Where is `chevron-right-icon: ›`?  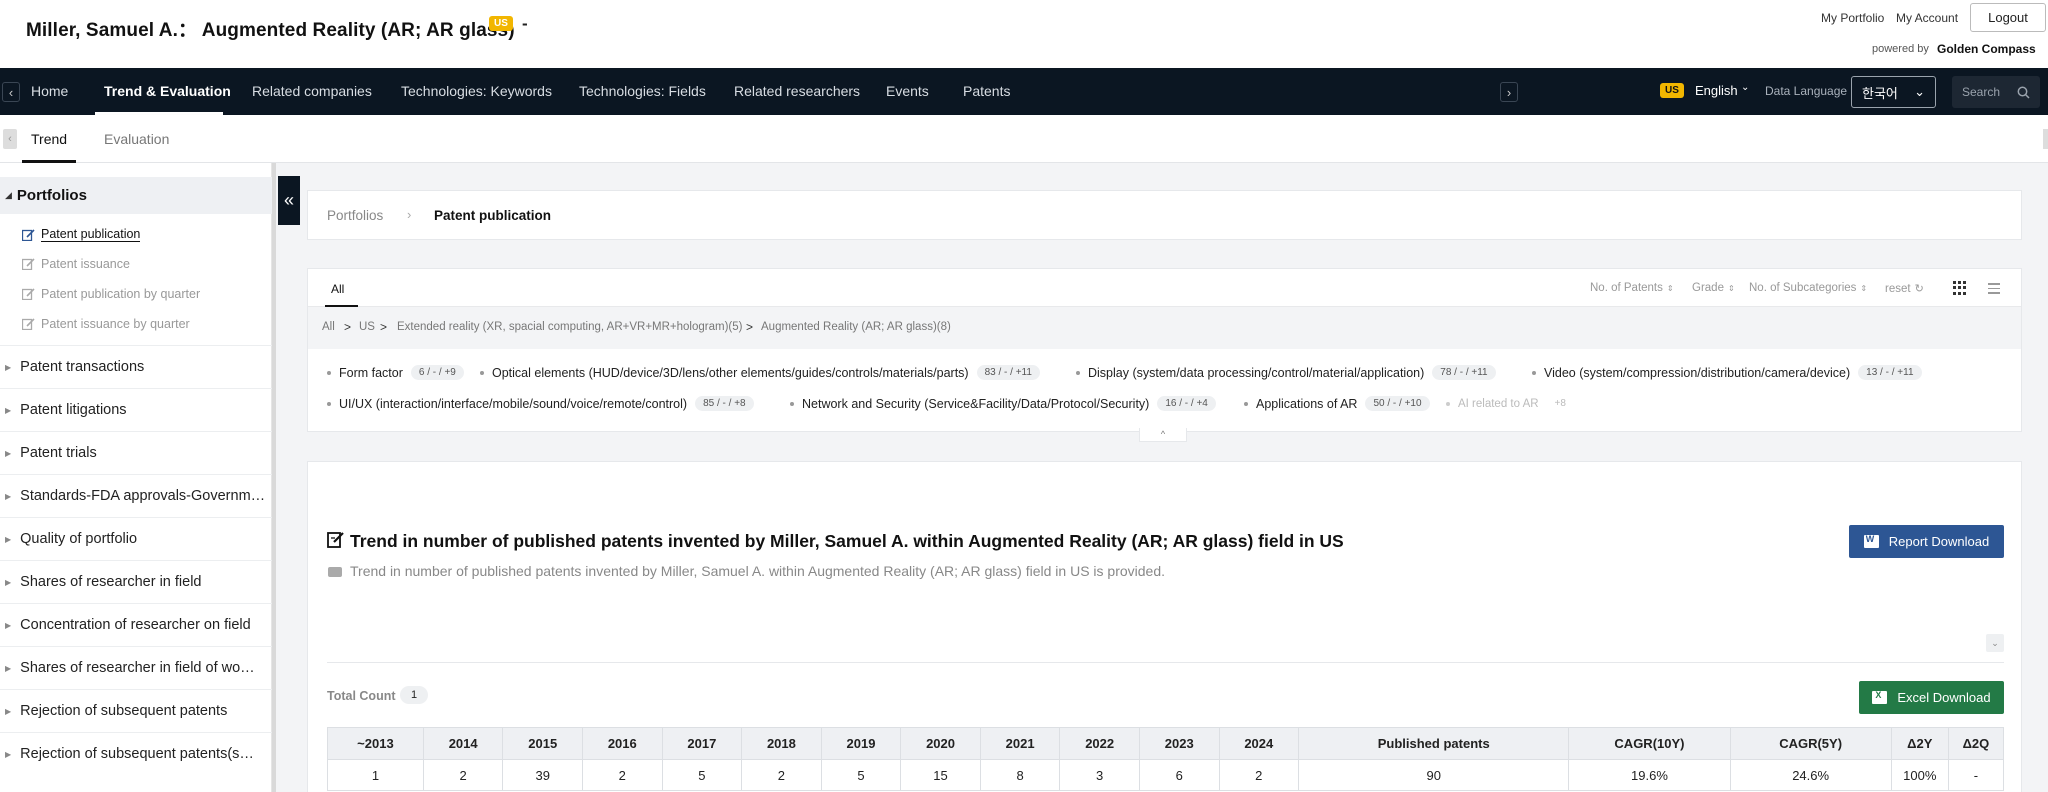
chevron-right-icon: › is located at coordinates (409, 214).